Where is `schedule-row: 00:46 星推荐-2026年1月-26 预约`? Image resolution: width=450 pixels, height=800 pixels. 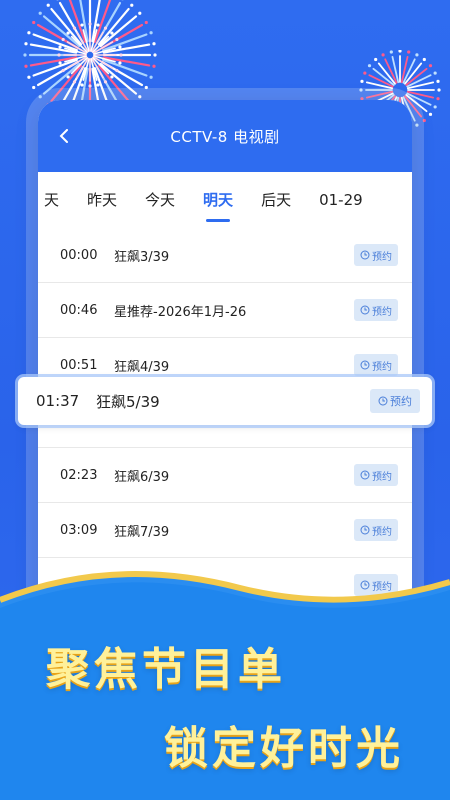 schedule-row: 00:46 星推荐-2026年1月-26 预约 is located at coordinates (225, 310).